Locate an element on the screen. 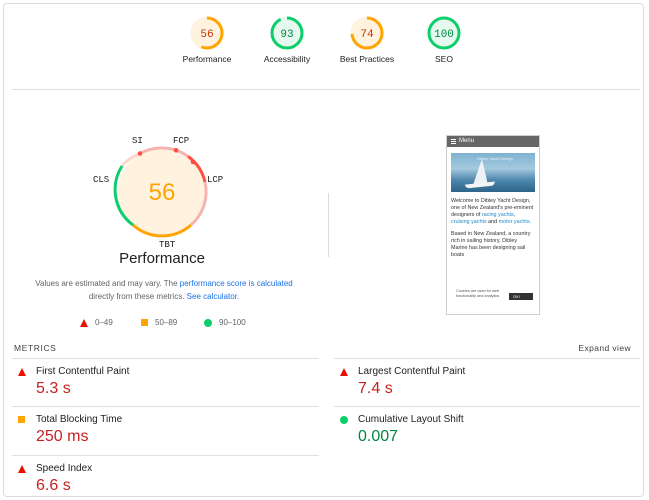 The image size is (649, 500). see-calculator-link: See calculator. is located at coordinates (213, 296).